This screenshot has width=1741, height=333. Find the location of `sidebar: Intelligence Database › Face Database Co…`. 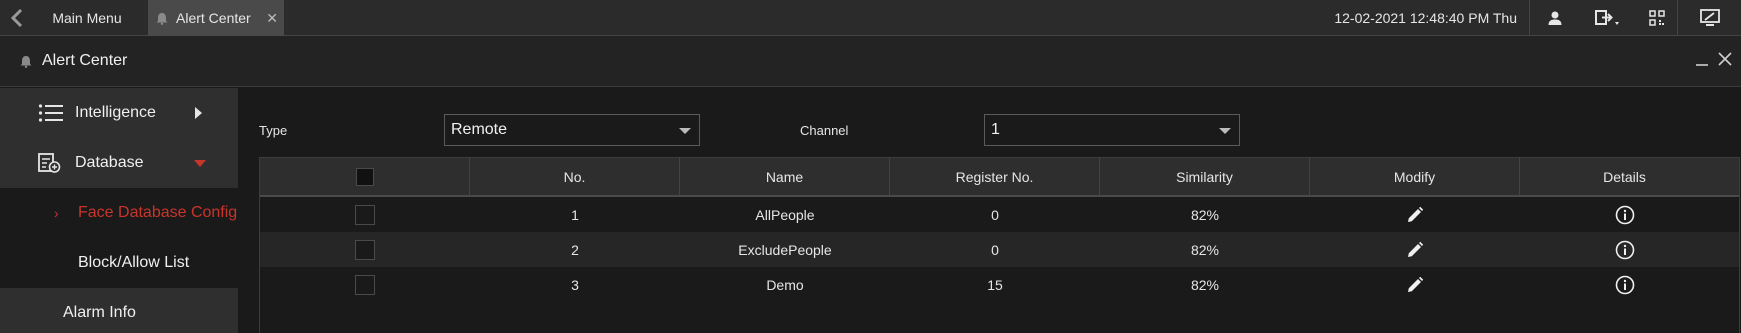

sidebar: Intelligence Database › Face Database Co… is located at coordinates (119, 210).